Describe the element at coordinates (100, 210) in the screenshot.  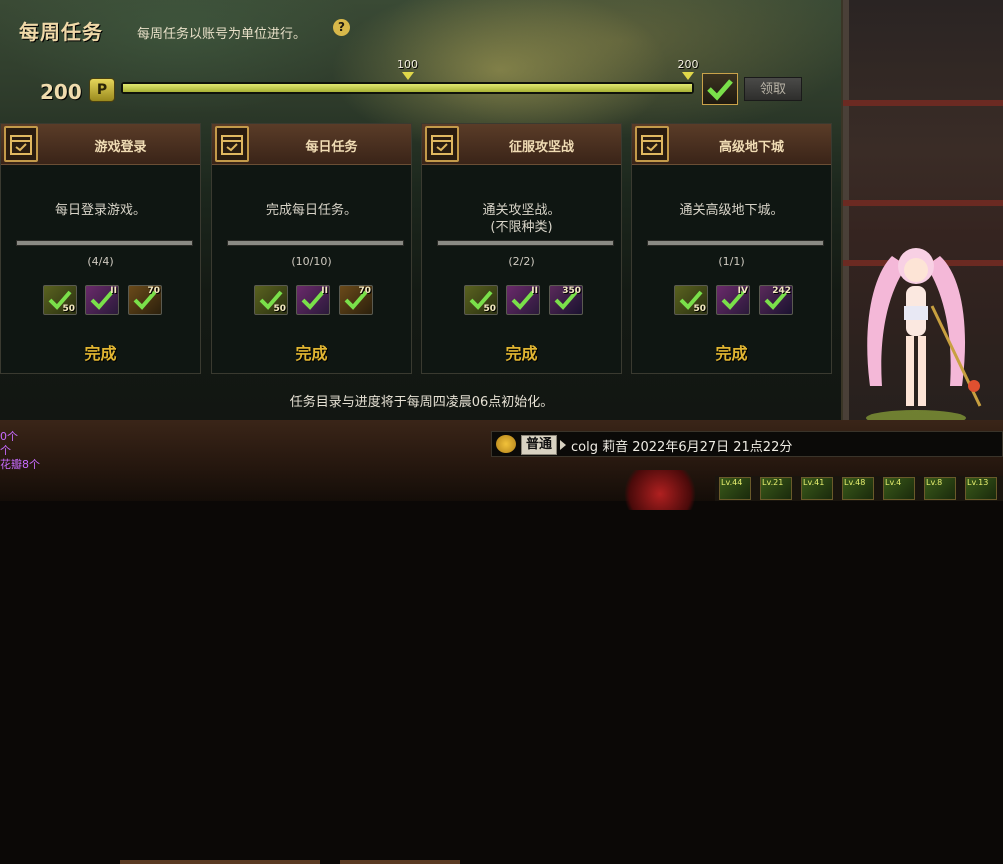
I see `task-description: 每日登录游戏。` at that location.